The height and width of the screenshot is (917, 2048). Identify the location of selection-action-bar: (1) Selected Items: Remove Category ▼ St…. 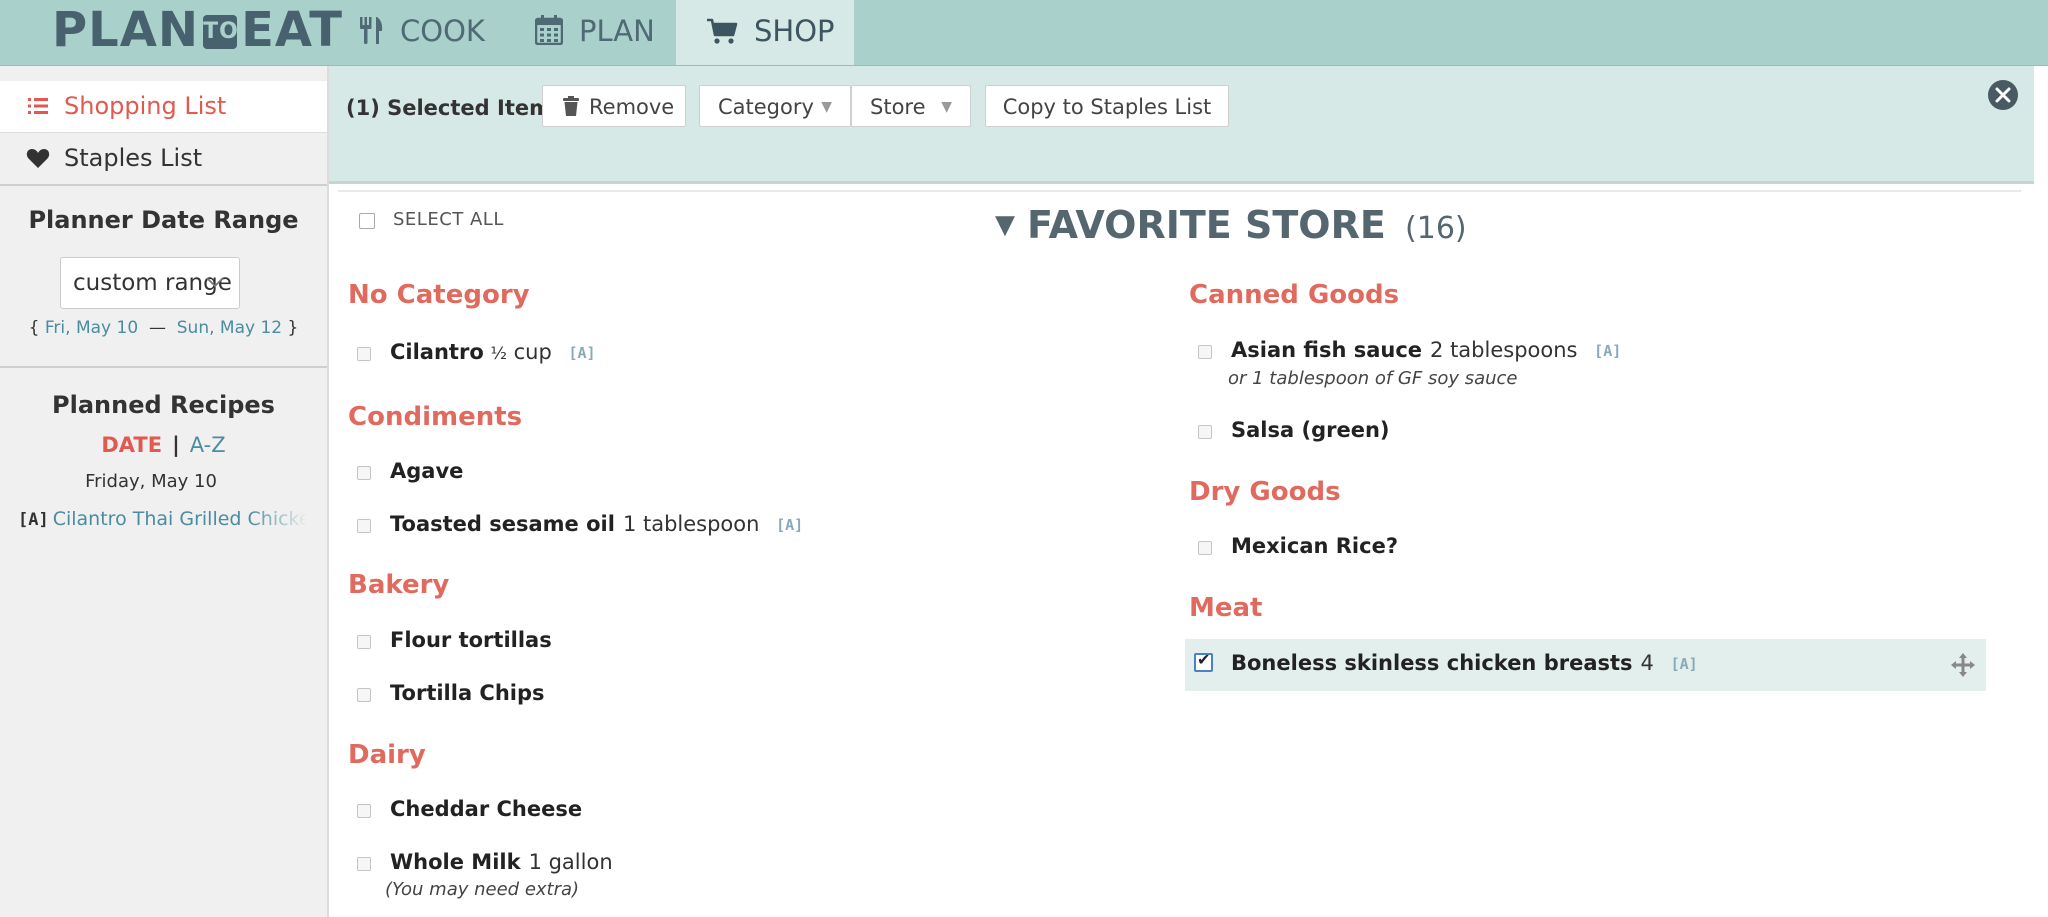
(1181, 125).